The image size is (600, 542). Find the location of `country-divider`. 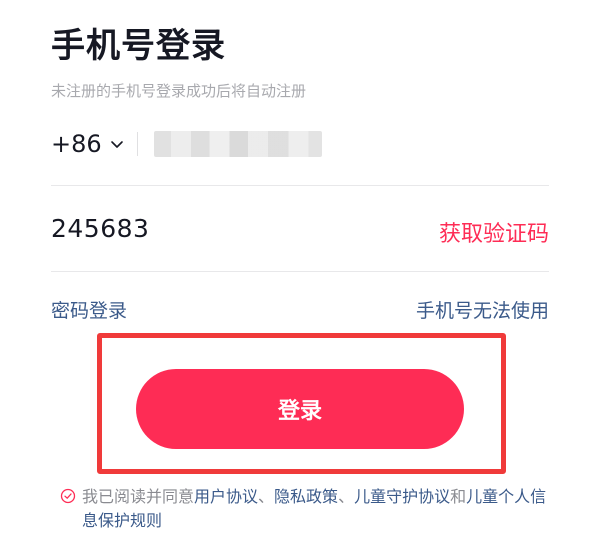

country-divider is located at coordinates (137, 144).